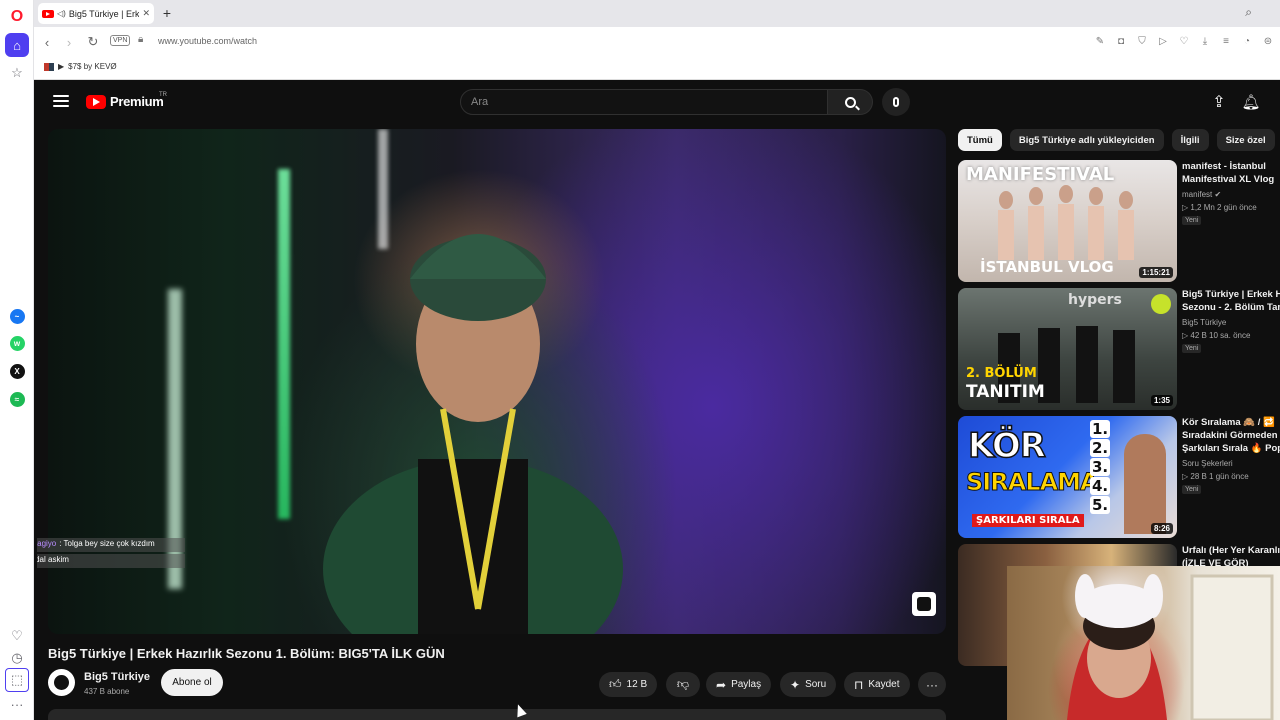  What do you see at coordinates (17, 399) in the screenshot?
I see `spotify-icon: ≈` at bounding box center [17, 399].